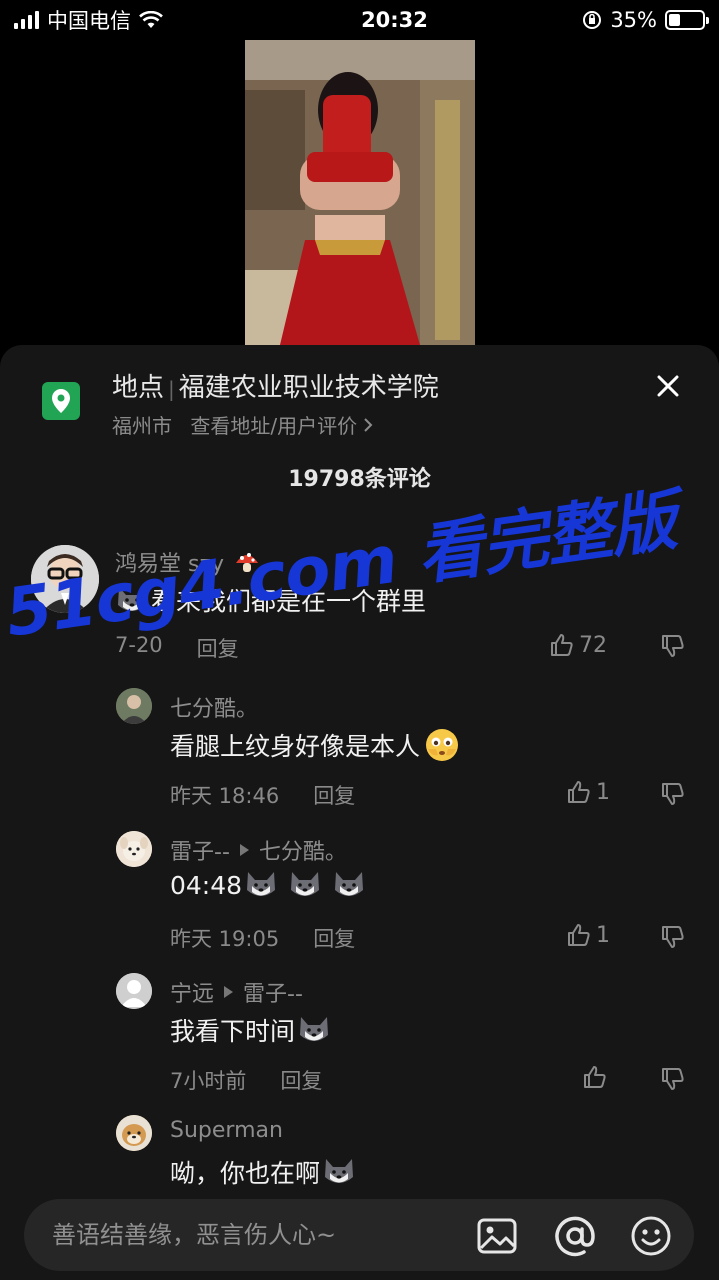 Image resolution: width=719 pixels, height=1280 pixels. I want to click on video-preview, so click(360, 192).